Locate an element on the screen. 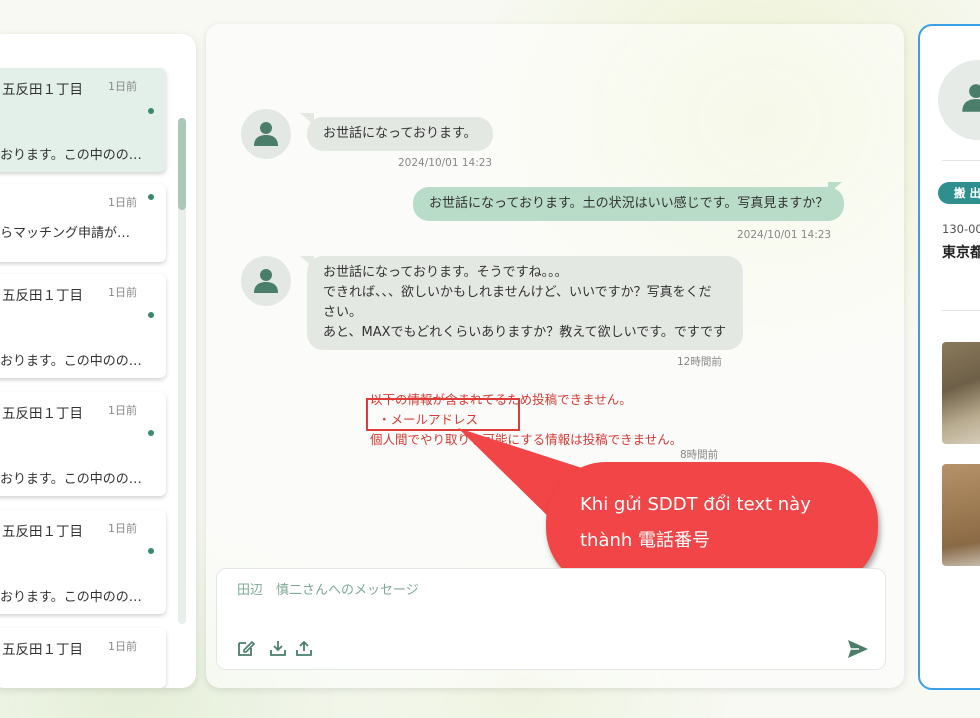  my-message-bubble: お世話になっております。土の状況はいい感じです。写真見ますか？ is located at coordinates (629, 204).